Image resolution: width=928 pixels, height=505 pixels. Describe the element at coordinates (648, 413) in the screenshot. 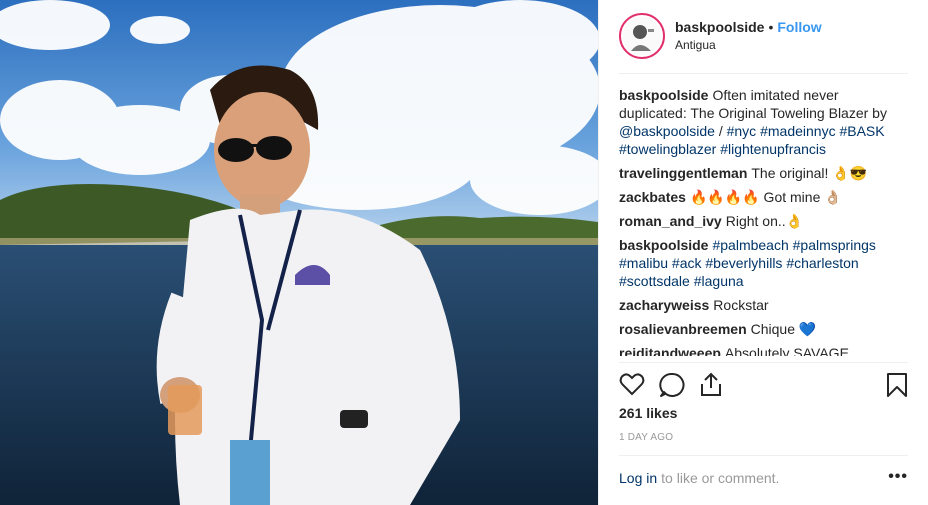

I see `likes-count: 261 likes` at that location.